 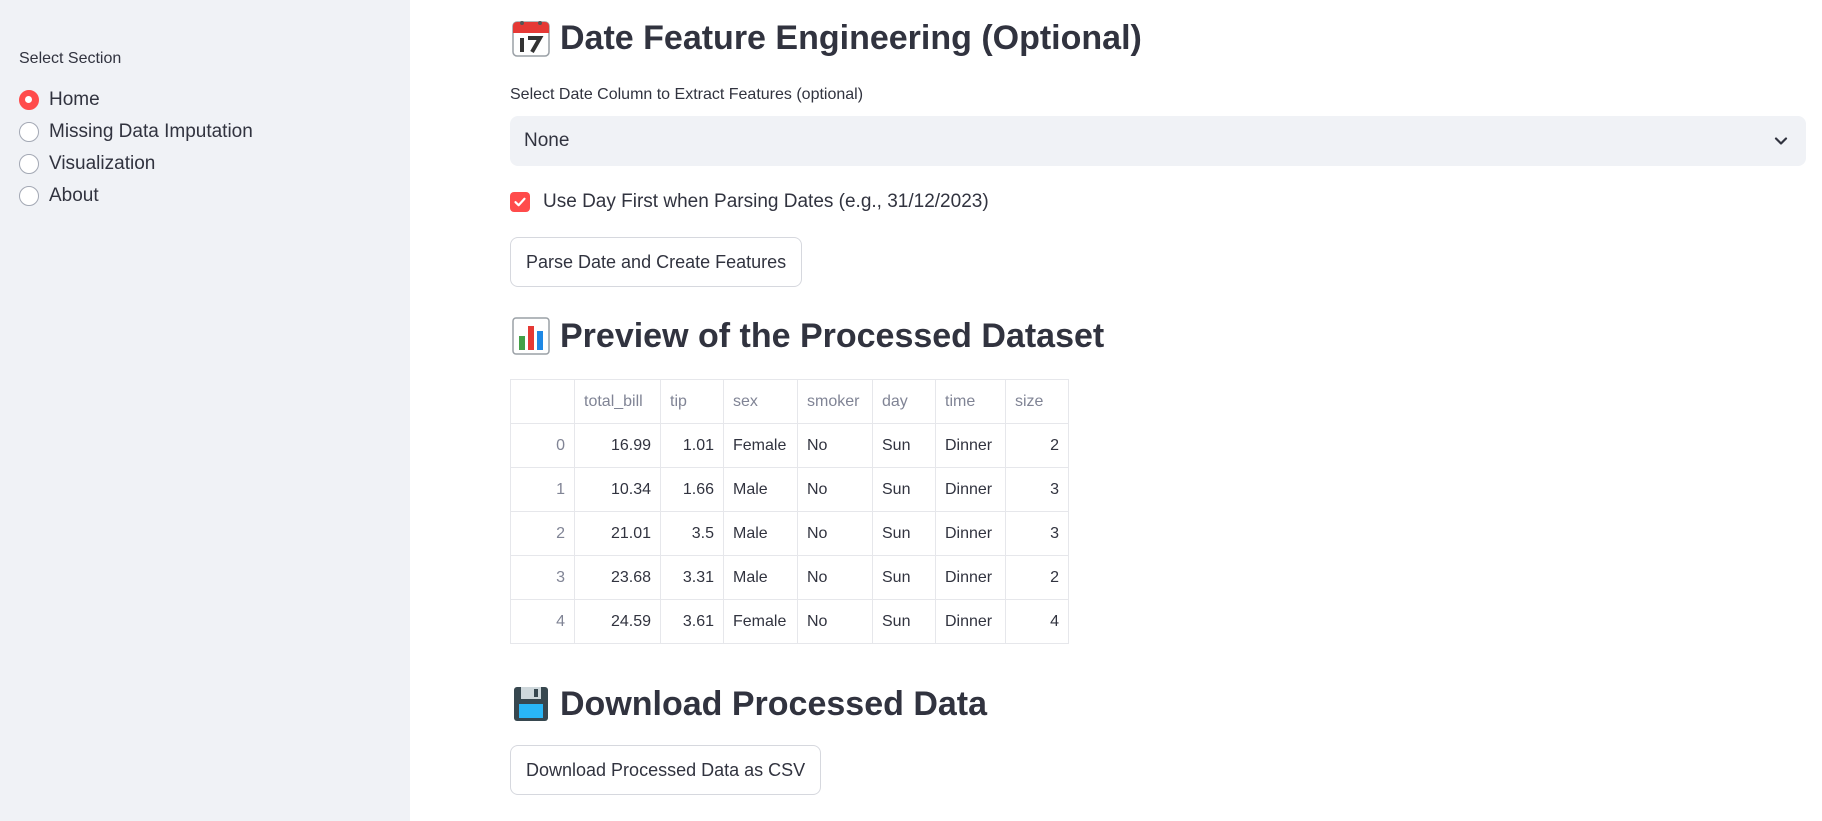 What do you see at coordinates (531, 704) in the screenshot?
I see `floppy-disk-icon` at bounding box center [531, 704].